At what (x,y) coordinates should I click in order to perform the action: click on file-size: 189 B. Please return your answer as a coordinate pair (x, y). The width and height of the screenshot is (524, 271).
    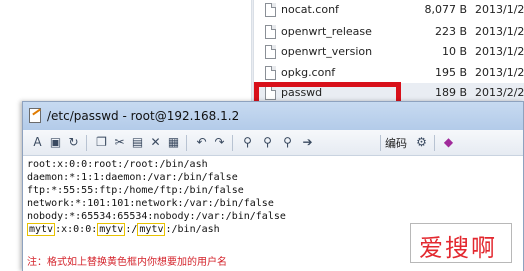
    Looking at the image, I should click on (450, 92).